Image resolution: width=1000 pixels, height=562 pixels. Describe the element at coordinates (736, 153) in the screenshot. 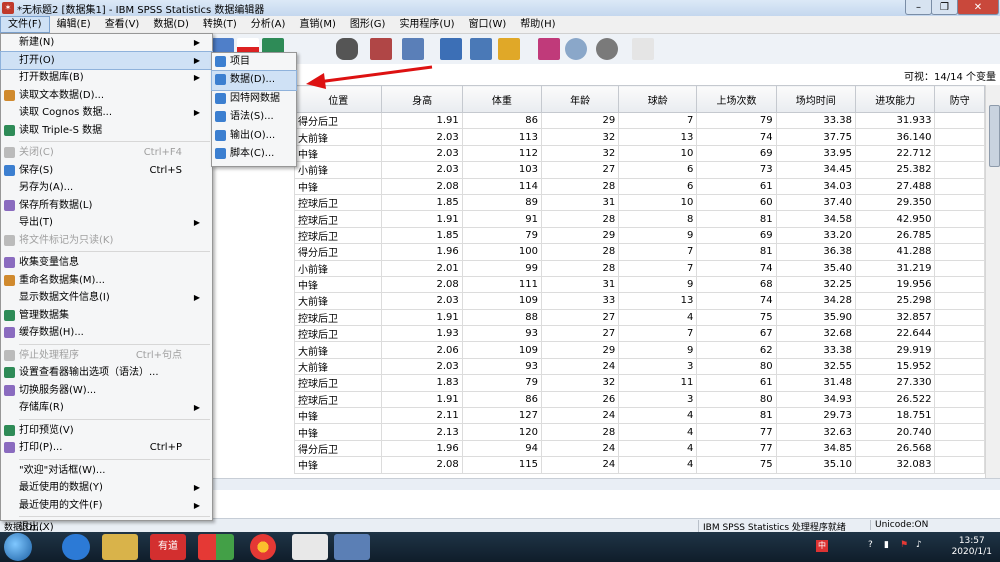

I see `data-cell: 69` at that location.